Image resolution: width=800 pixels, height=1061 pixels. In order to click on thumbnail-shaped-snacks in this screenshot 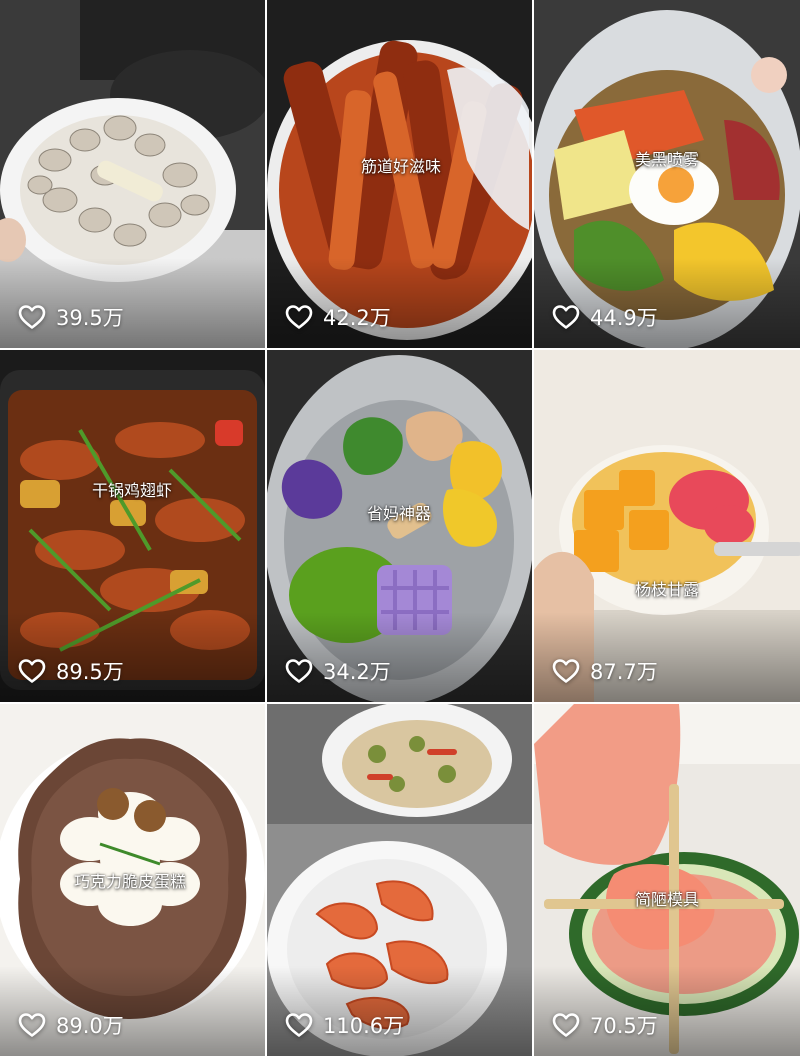, I will do `click(399, 526)`.